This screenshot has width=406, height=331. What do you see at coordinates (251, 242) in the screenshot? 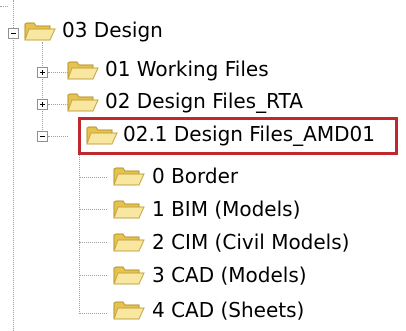
I see `tree-node-label: 2 CIM (Civil Models)` at bounding box center [251, 242].